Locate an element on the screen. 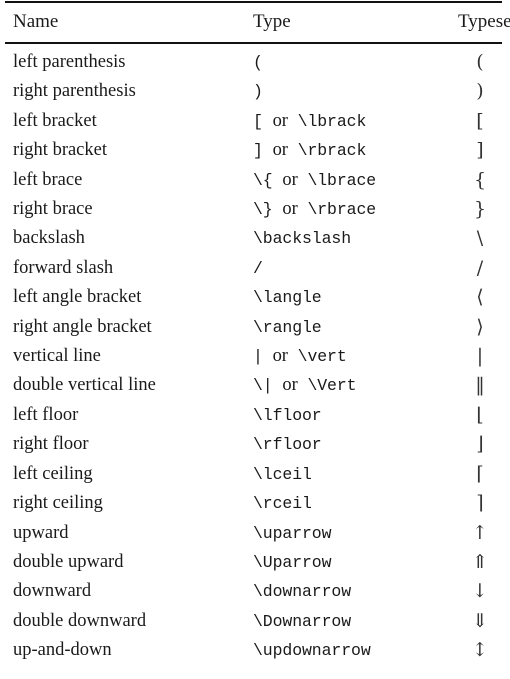 The height and width of the screenshot is (679, 510). table-row: downward \downarrow ↓ is located at coordinates (253, 591).